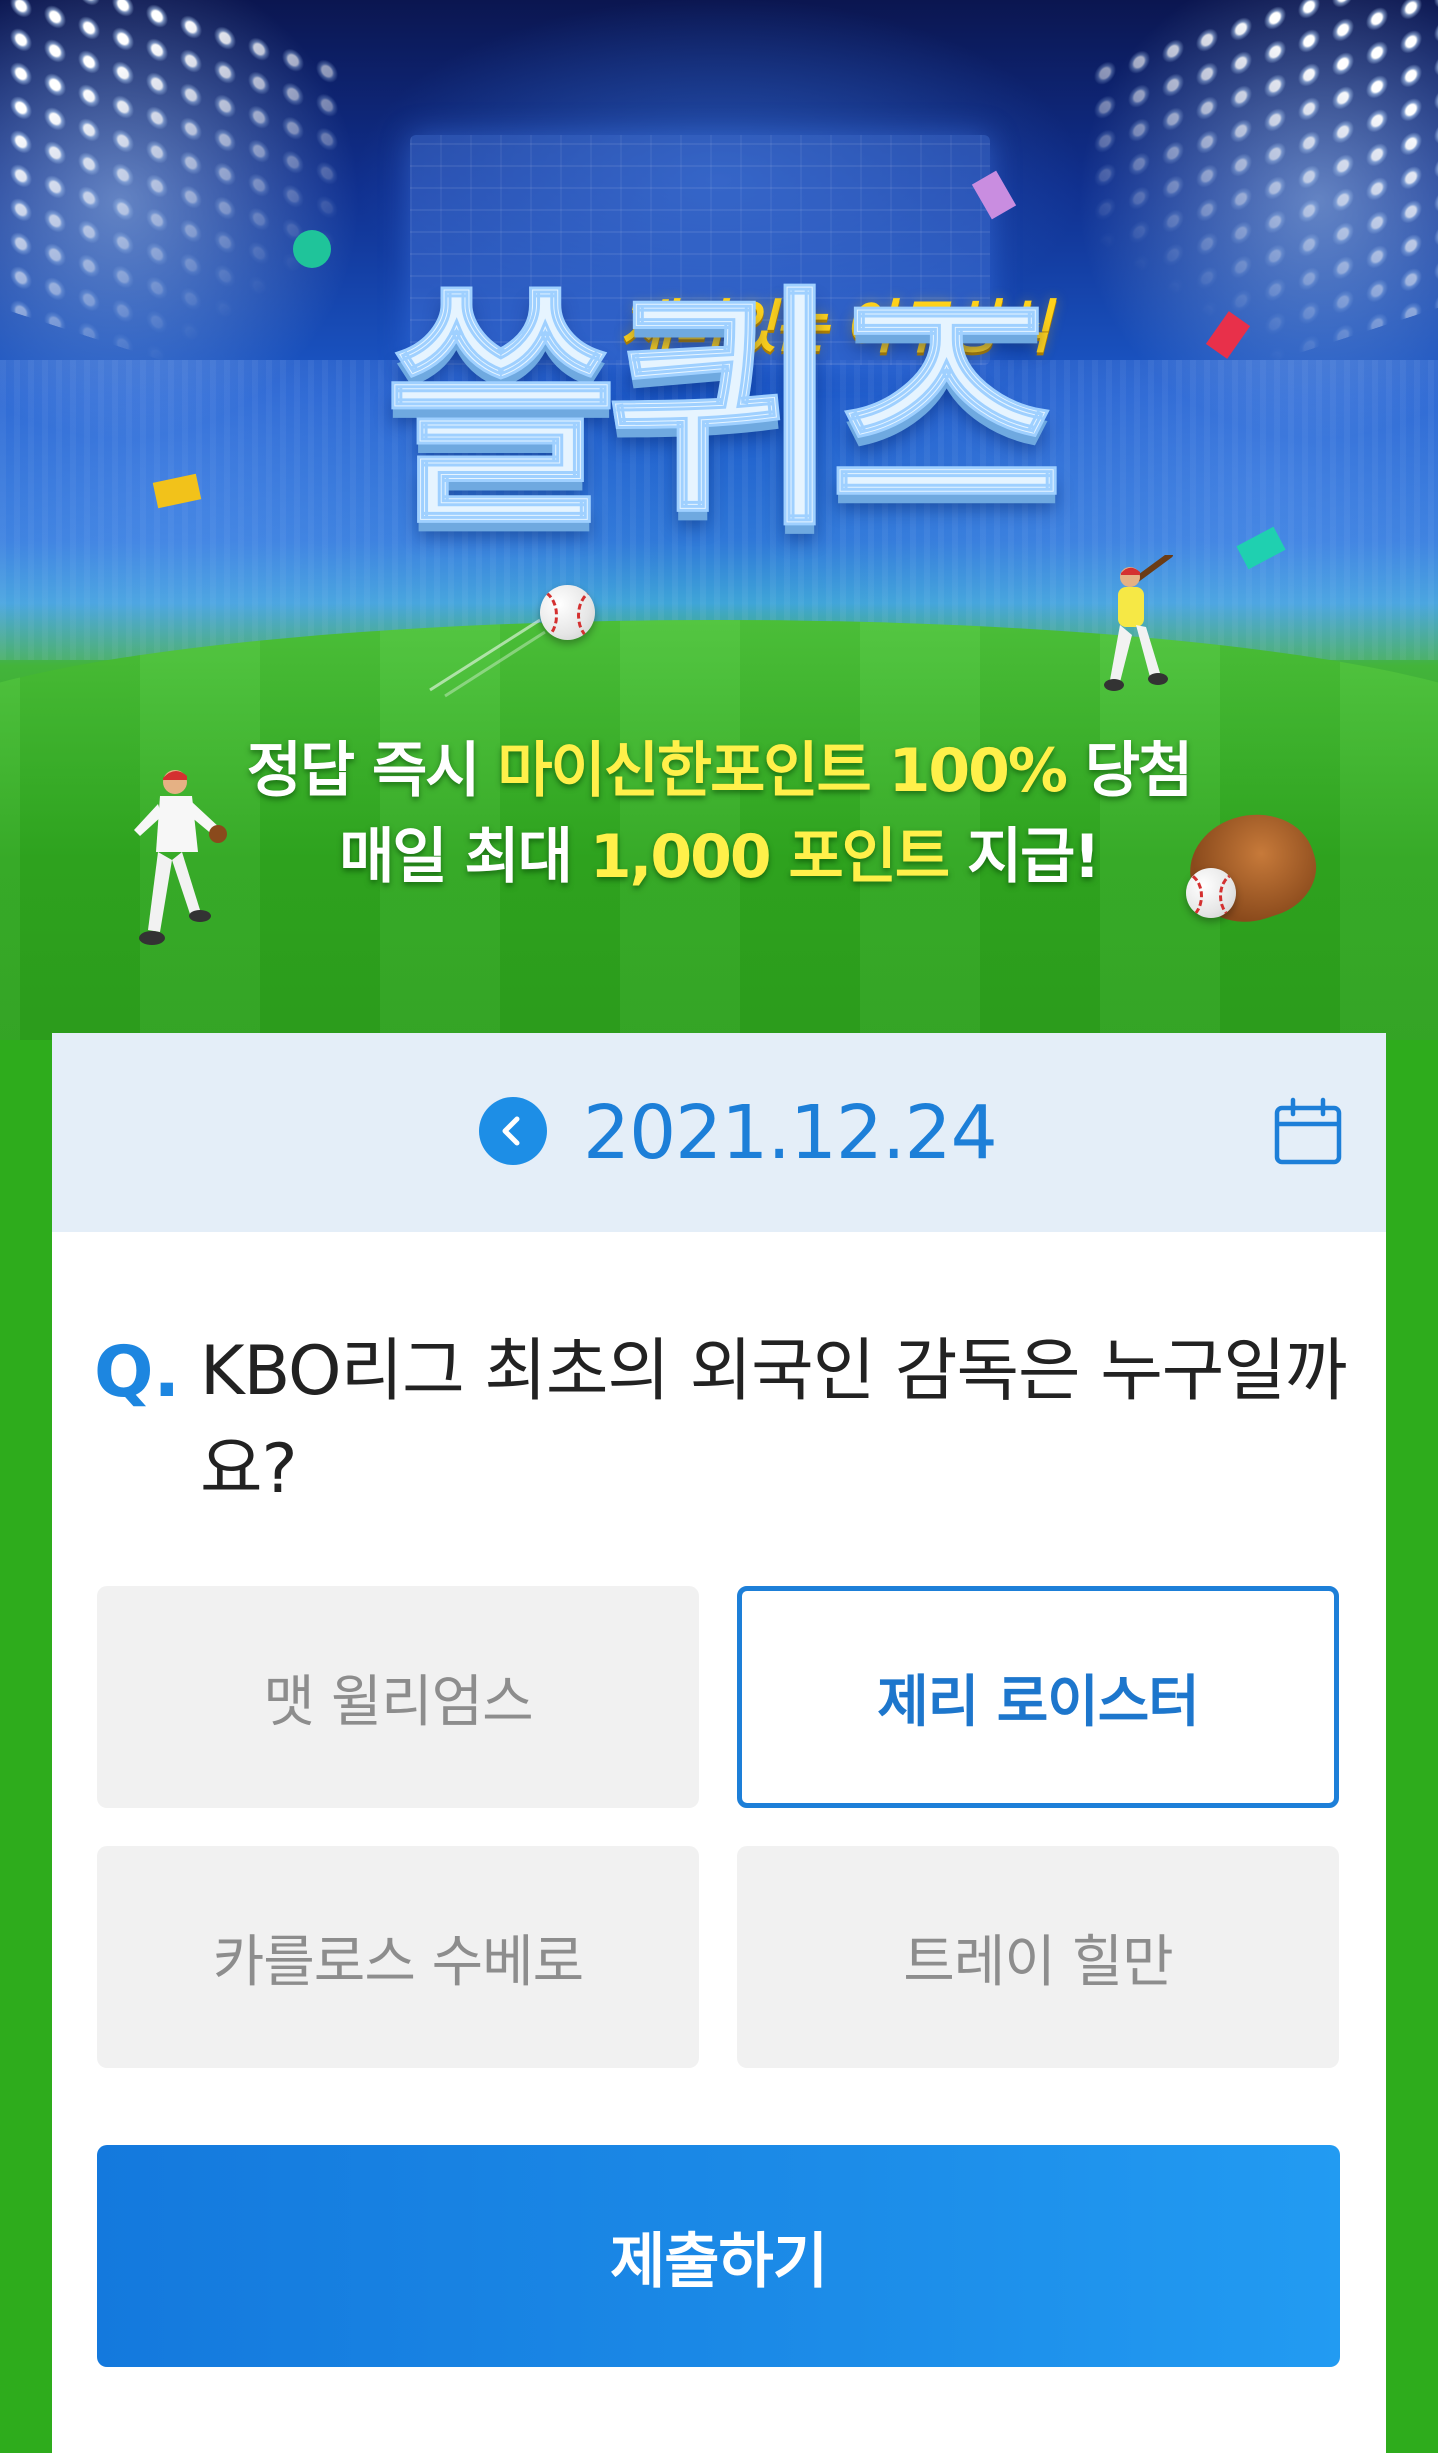  What do you see at coordinates (1038, 1697) in the screenshot?
I see `answer-option-2: 제리 로이스터` at bounding box center [1038, 1697].